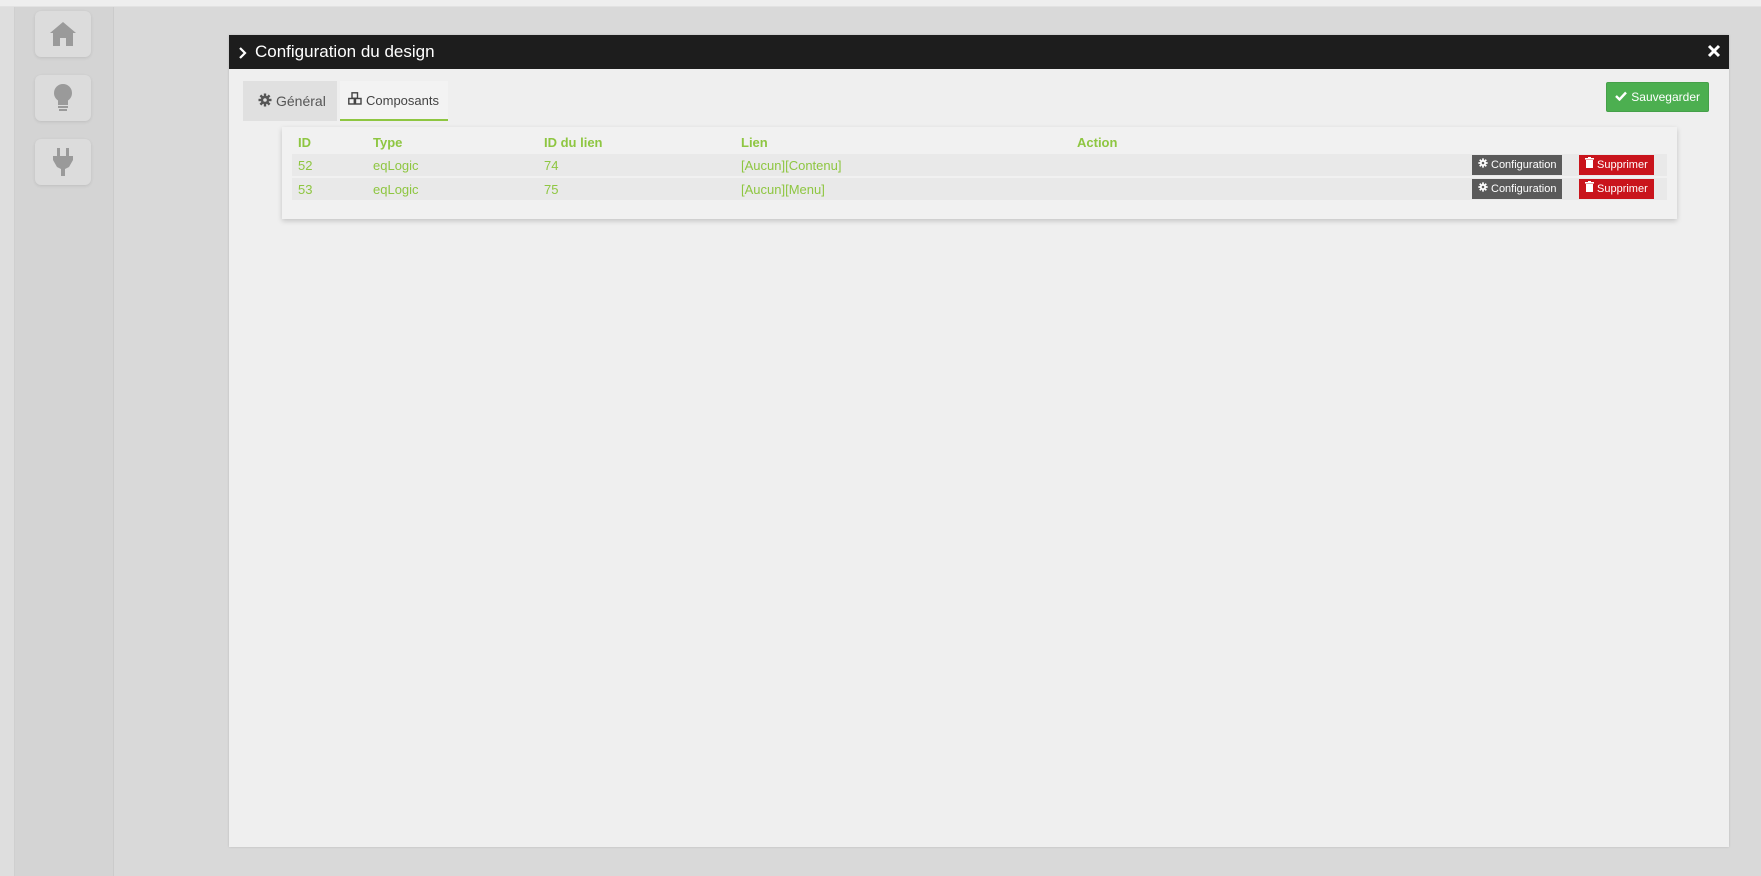 The height and width of the screenshot is (876, 1761). Describe the element at coordinates (388, 142) in the screenshot. I see `header-type: Type` at that location.